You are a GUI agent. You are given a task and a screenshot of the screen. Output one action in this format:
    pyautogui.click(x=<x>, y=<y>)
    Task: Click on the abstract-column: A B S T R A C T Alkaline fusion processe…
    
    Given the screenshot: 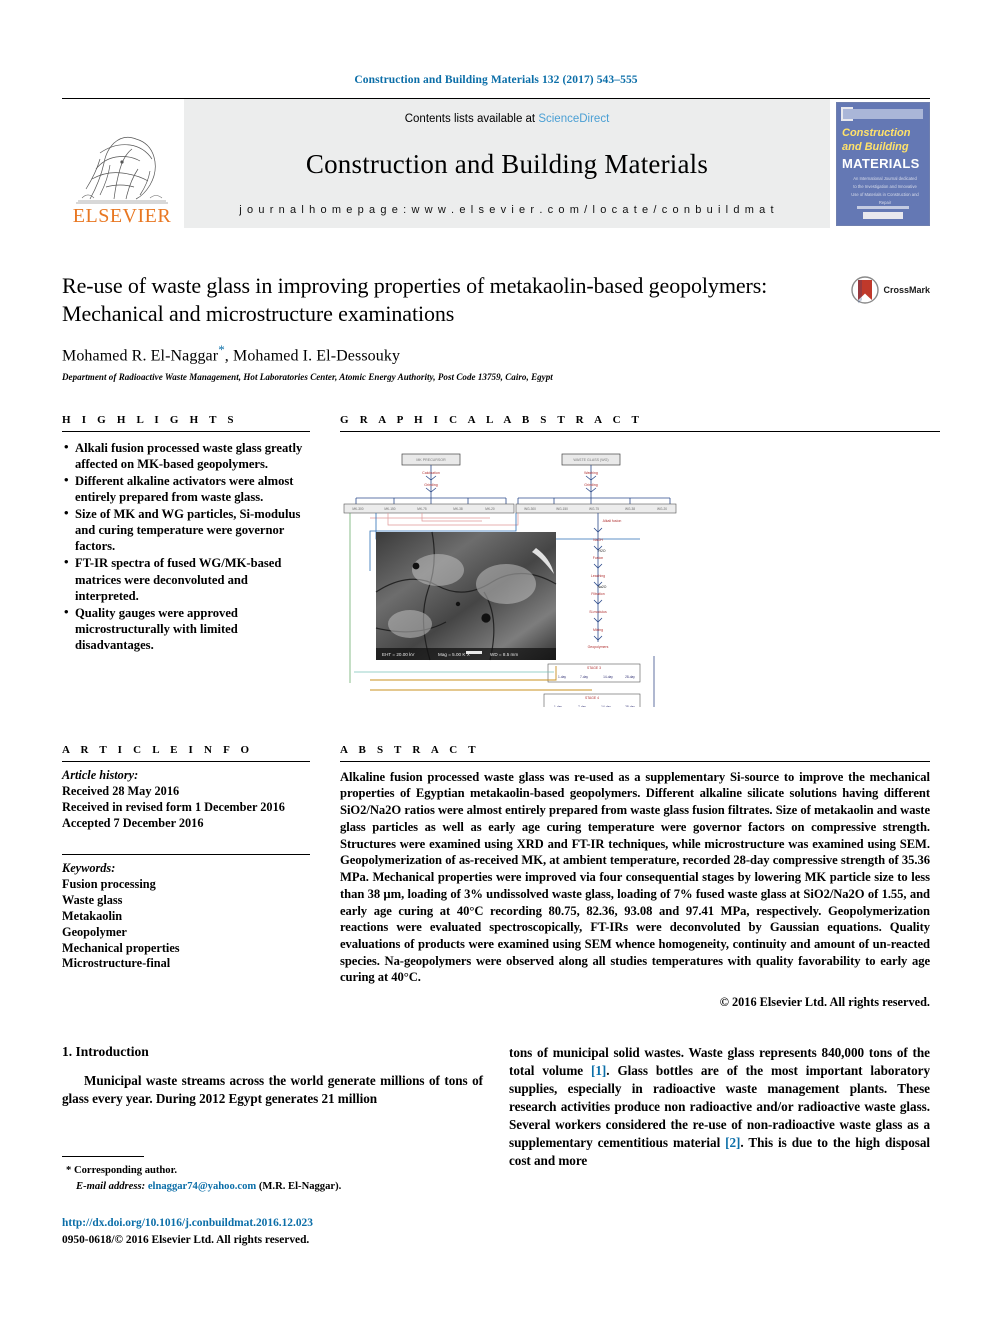 What is the action you would take?
    pyautogui.click(x=635, y=877)
    